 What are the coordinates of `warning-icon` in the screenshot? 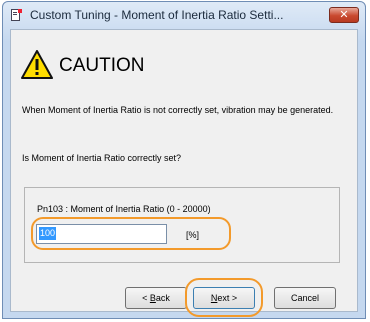 It's located at (37, 64).